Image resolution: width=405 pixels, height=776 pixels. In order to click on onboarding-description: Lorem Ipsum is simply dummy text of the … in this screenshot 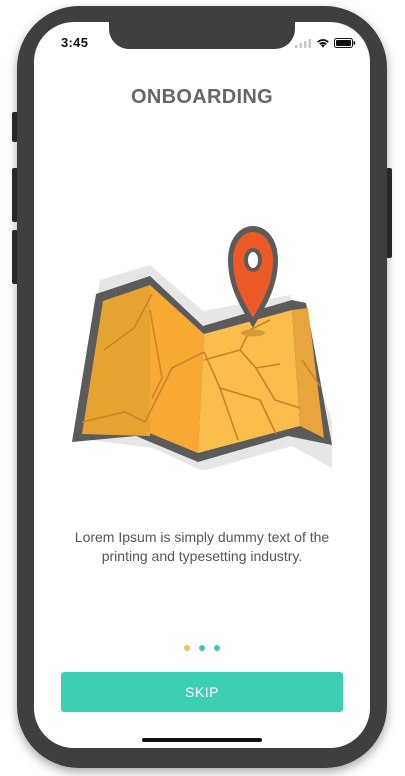, I will do `click(202, 546)`.